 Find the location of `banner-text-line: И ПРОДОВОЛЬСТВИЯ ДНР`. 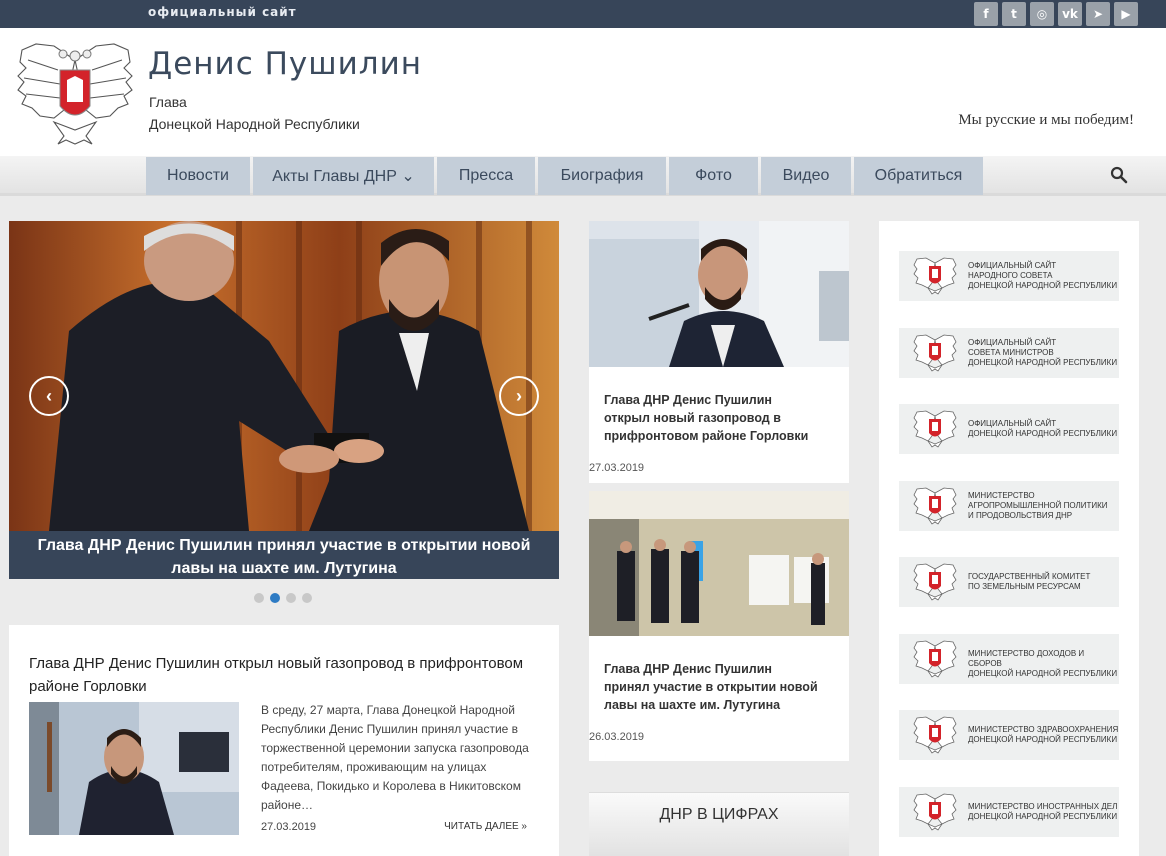

banner-text-line: И ПРОДОВОЛЬСТВИЯ ДНР is located at coordinates (1020, 515).